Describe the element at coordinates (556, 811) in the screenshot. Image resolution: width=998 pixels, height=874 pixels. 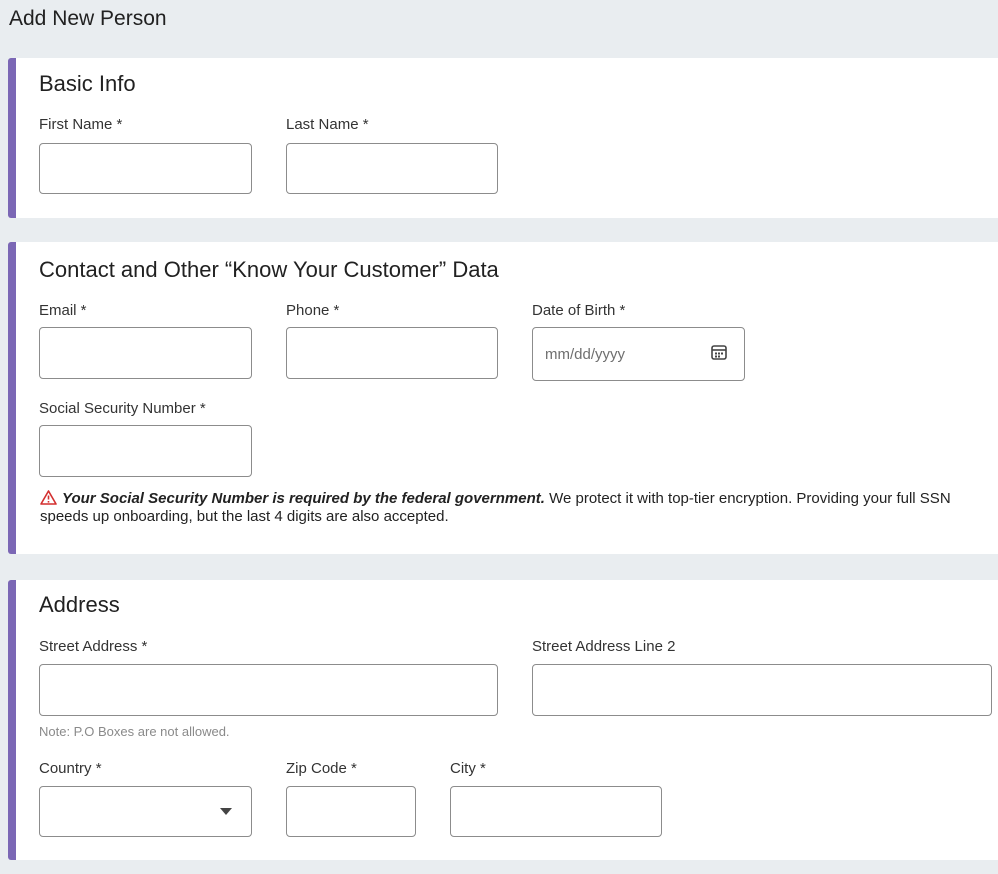
I see `city-input` at that location.